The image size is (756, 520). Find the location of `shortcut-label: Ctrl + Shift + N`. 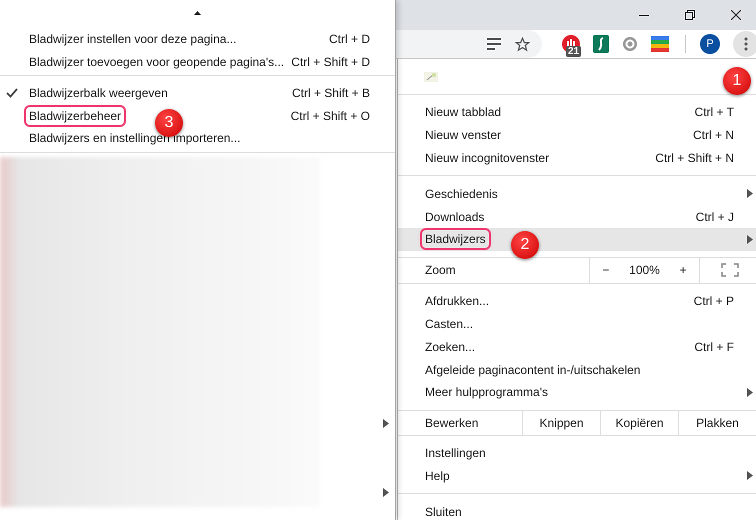

shortcut-label: Ctrl + Shift + N is located at coordinates (694, 158).